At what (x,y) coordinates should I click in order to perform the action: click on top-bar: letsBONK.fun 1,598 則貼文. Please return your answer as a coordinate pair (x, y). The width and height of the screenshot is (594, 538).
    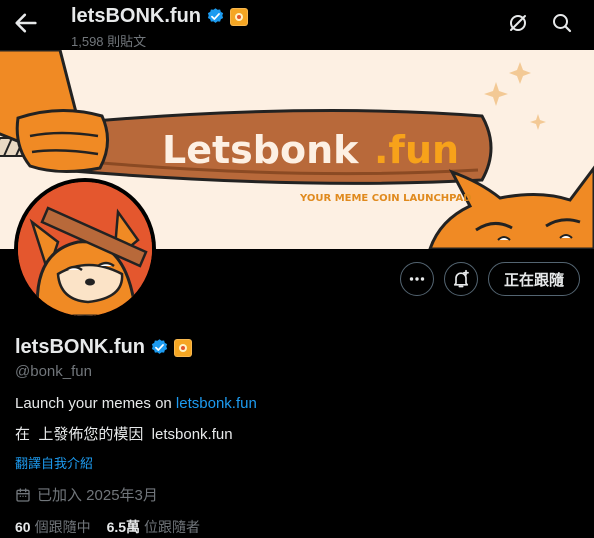
    Looking at the image, I should click on (297, 25).